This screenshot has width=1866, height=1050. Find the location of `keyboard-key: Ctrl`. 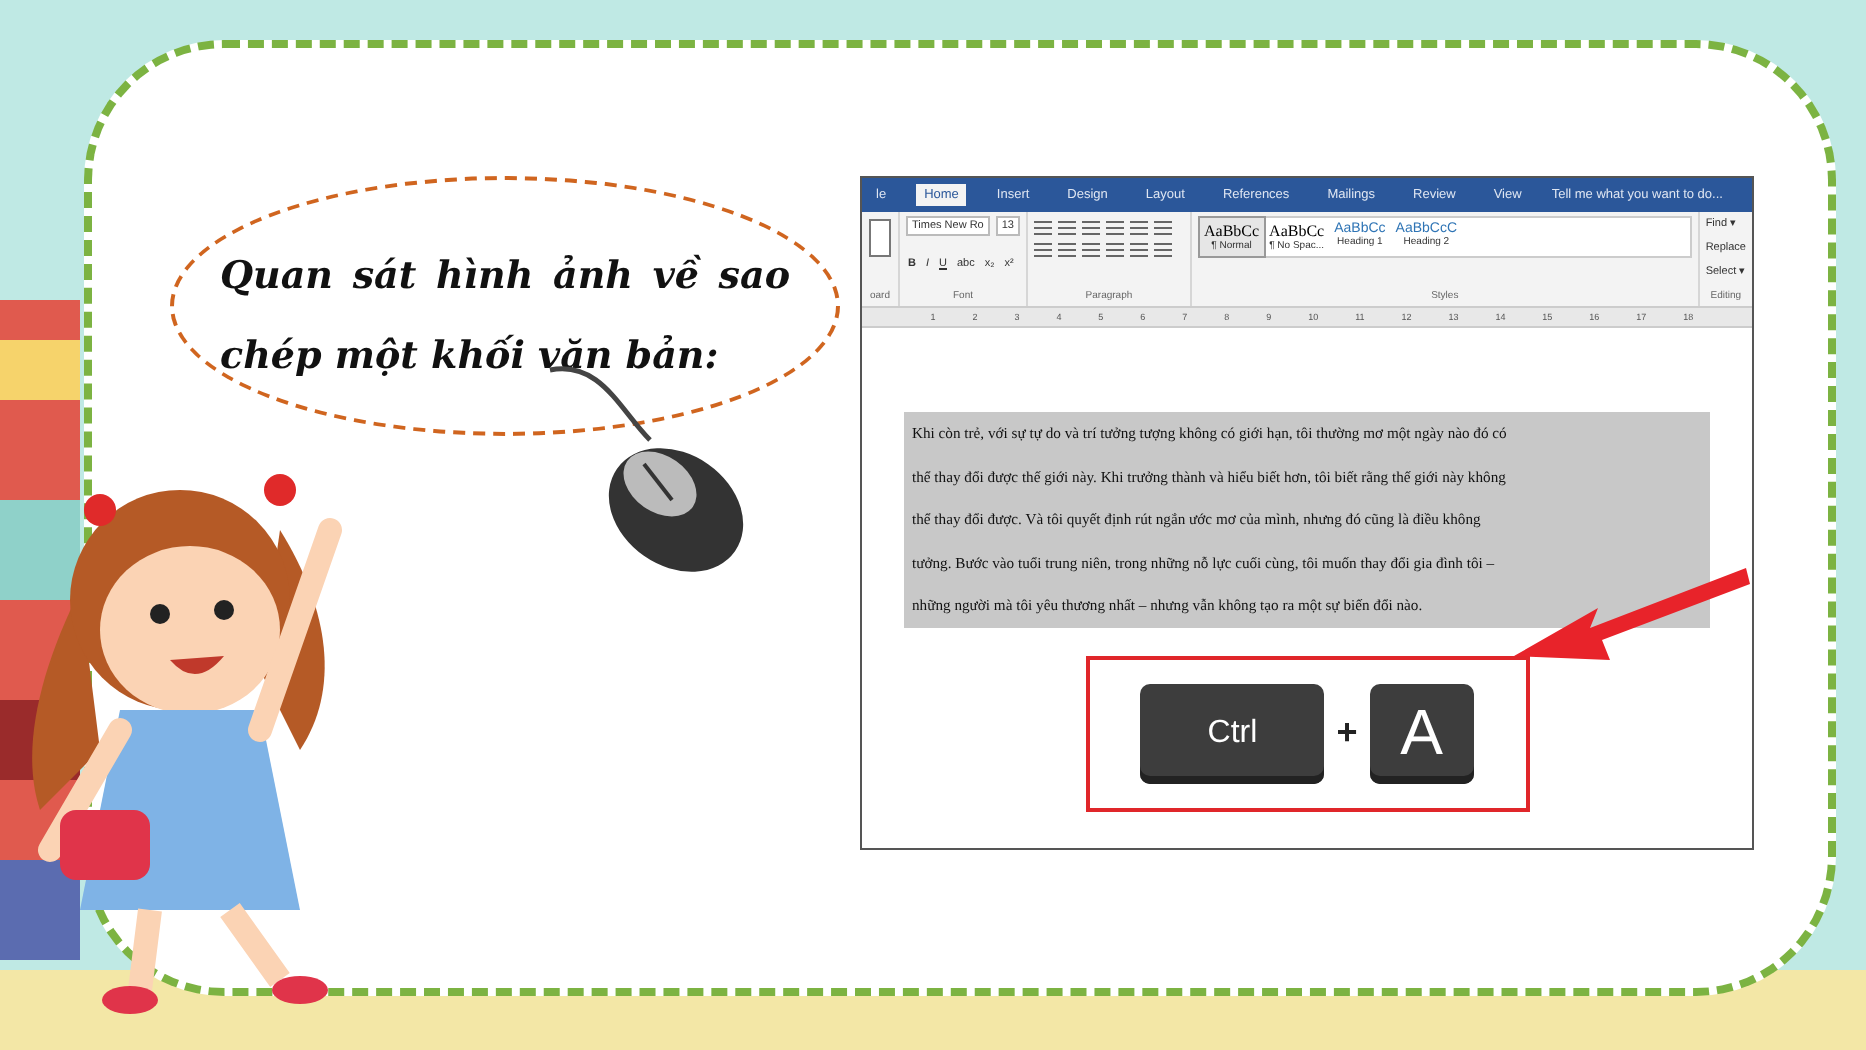

keyboard-key: Ctrl is located at coordinates (1232, 733).